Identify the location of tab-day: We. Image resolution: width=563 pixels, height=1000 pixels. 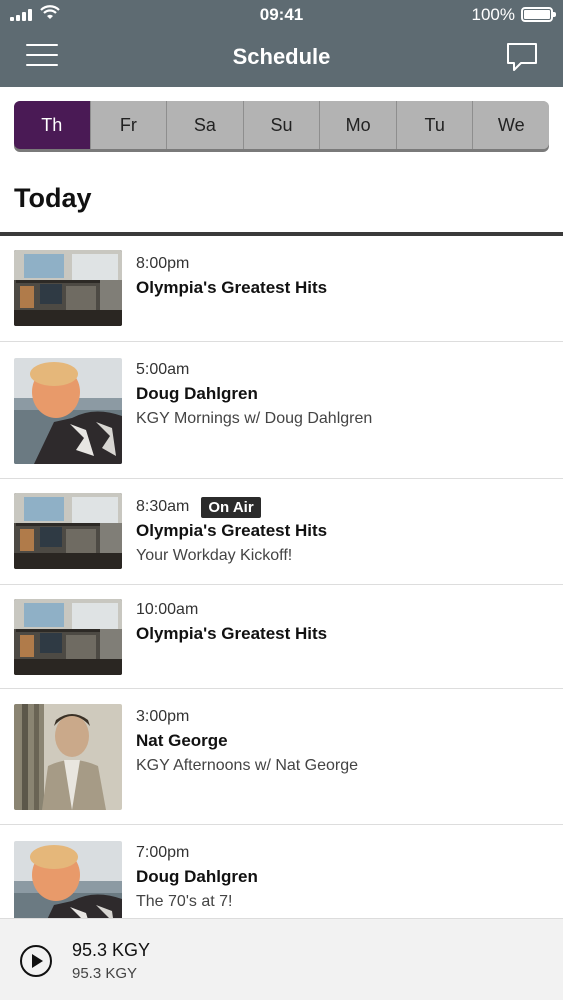
(511, 125).